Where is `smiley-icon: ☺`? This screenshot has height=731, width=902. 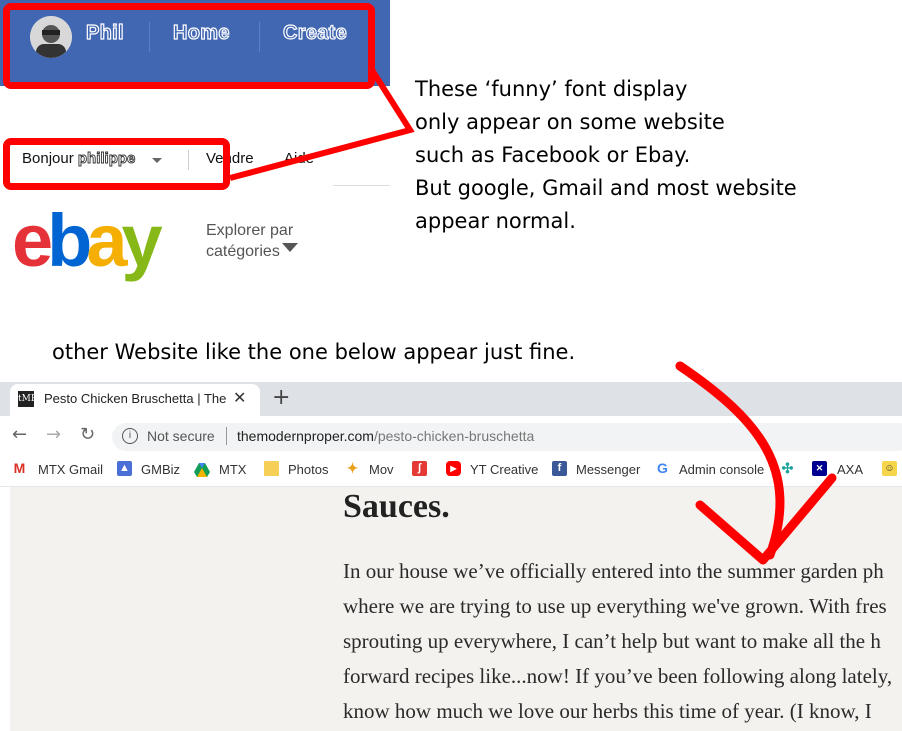
smiley-icon: ☺ is located at coordinates (889, 468).